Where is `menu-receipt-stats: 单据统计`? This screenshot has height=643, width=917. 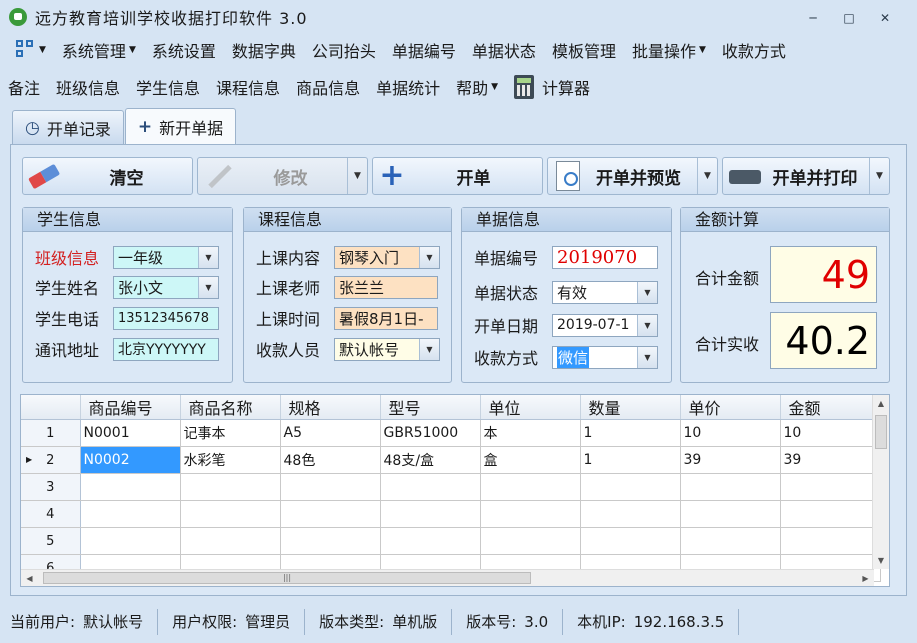 menu-receipt-stats: 单据统计 is located at coordinates (408, 87).